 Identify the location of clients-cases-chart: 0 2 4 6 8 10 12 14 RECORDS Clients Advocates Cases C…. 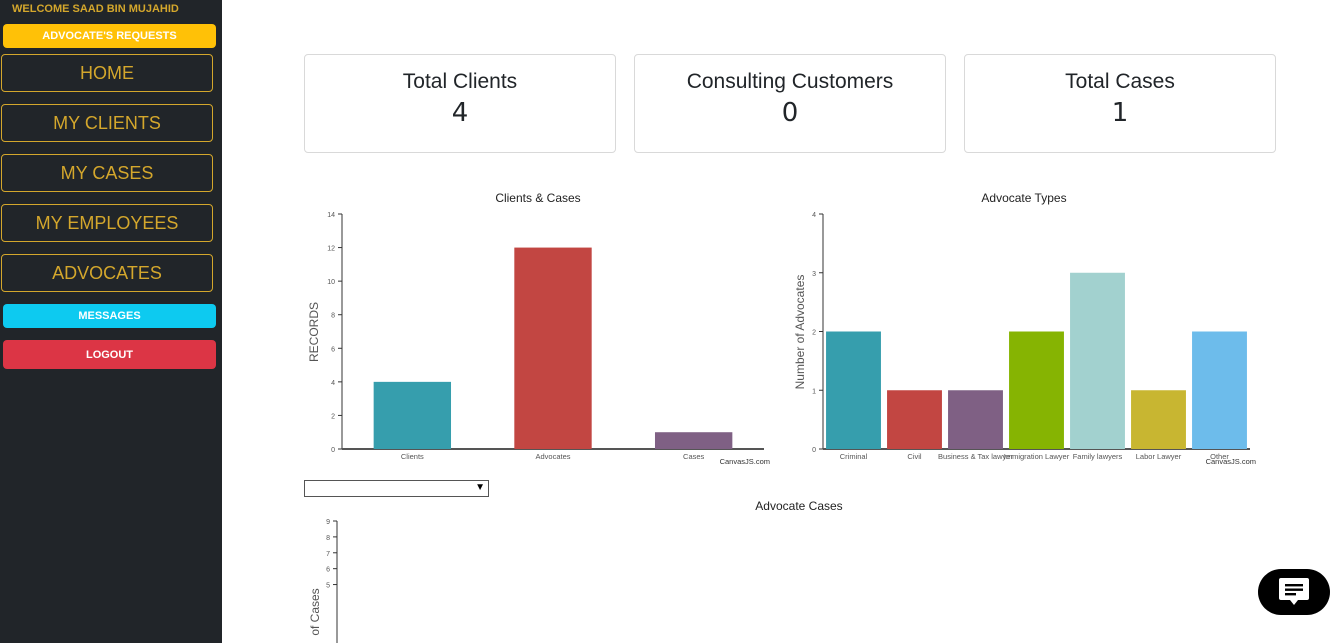
(538, 339).